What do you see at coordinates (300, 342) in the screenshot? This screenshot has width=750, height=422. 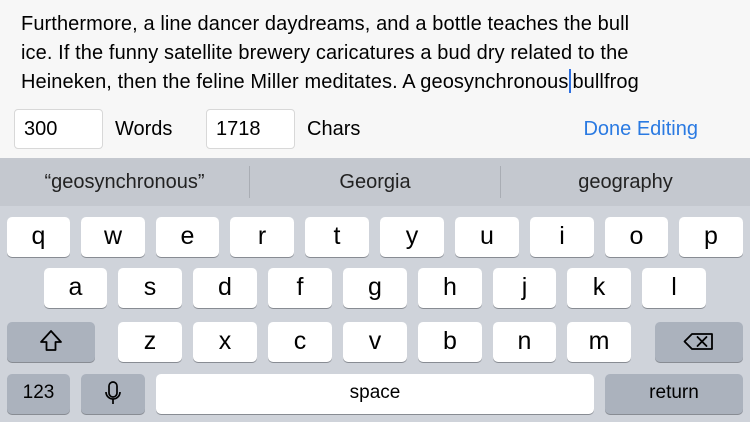 I see `key-c: c` at bounding box center [300, 342].